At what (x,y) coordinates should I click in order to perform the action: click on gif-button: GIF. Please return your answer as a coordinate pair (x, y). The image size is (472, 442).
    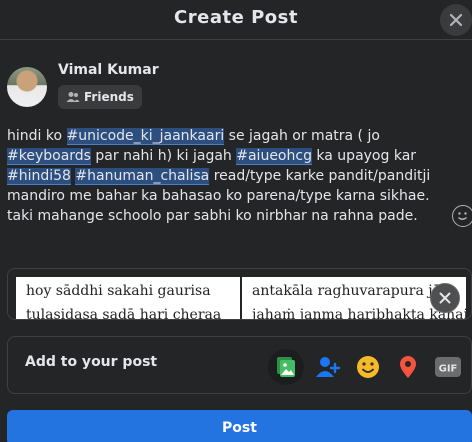
    Looking at the image, I should click on (448, 367).